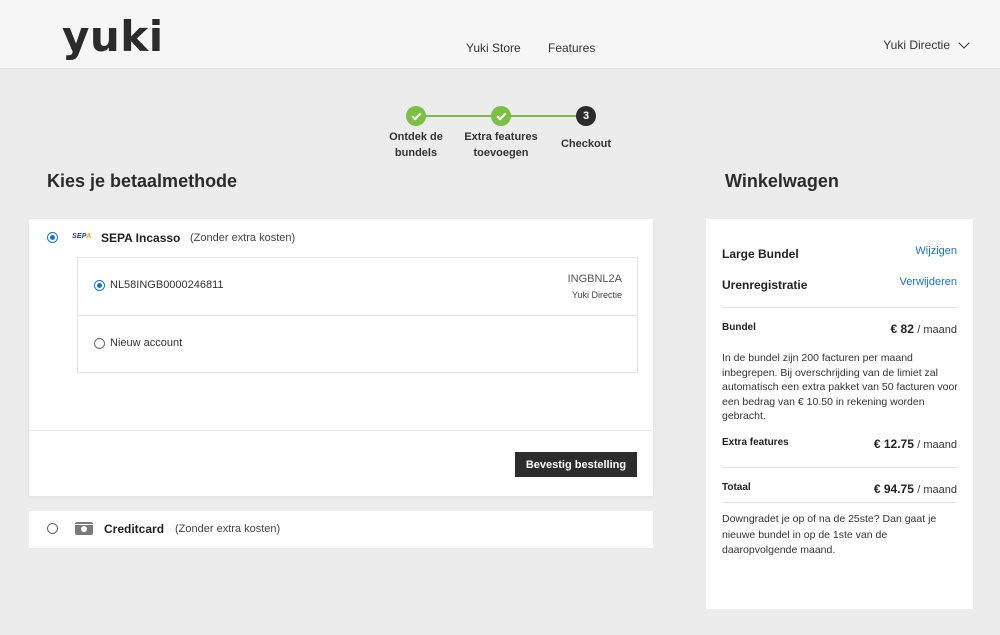  What do you see at coordinates (341, 463) in the screenshot?
I see `card-footer: Bevestig bestelling` at bounding box center [341, 463].